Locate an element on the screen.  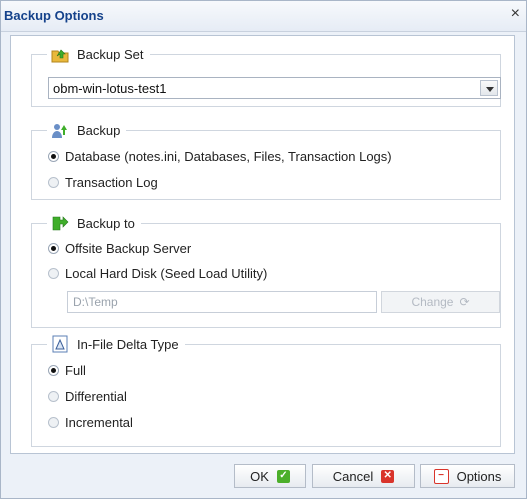
radio-label: Full is located at coordinates (75, 370).